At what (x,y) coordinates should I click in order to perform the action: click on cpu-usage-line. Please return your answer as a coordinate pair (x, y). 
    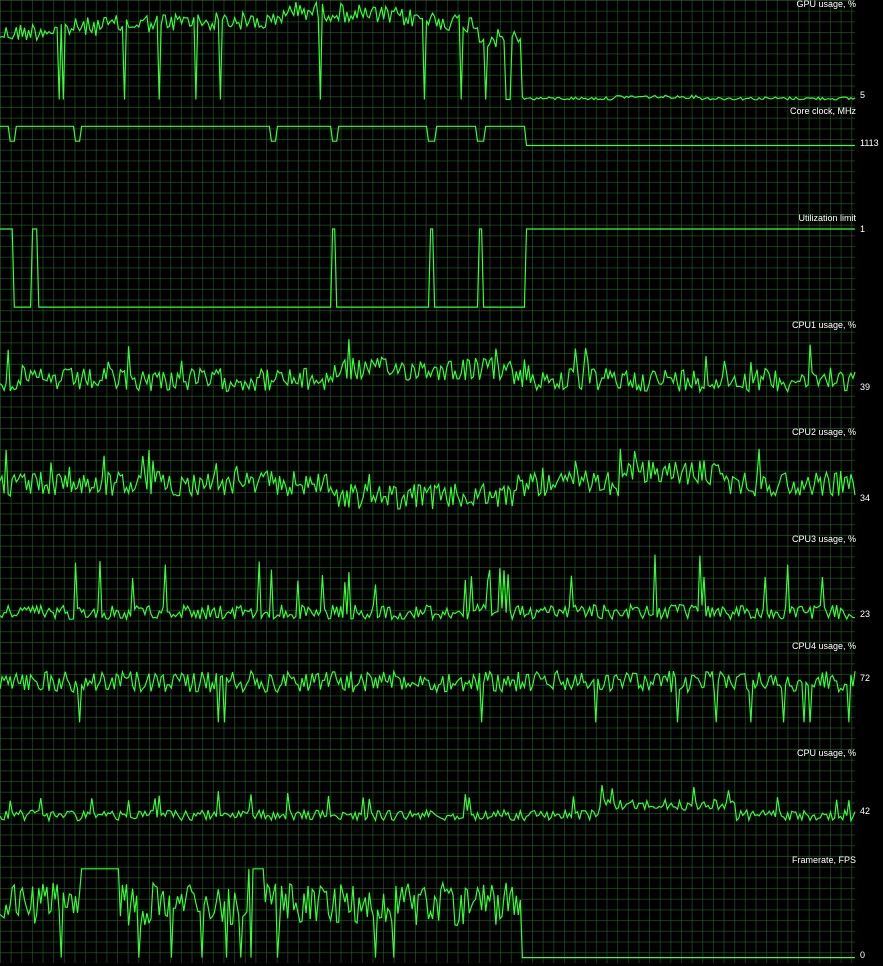
    Looking at the image, I should click on (428, 804).